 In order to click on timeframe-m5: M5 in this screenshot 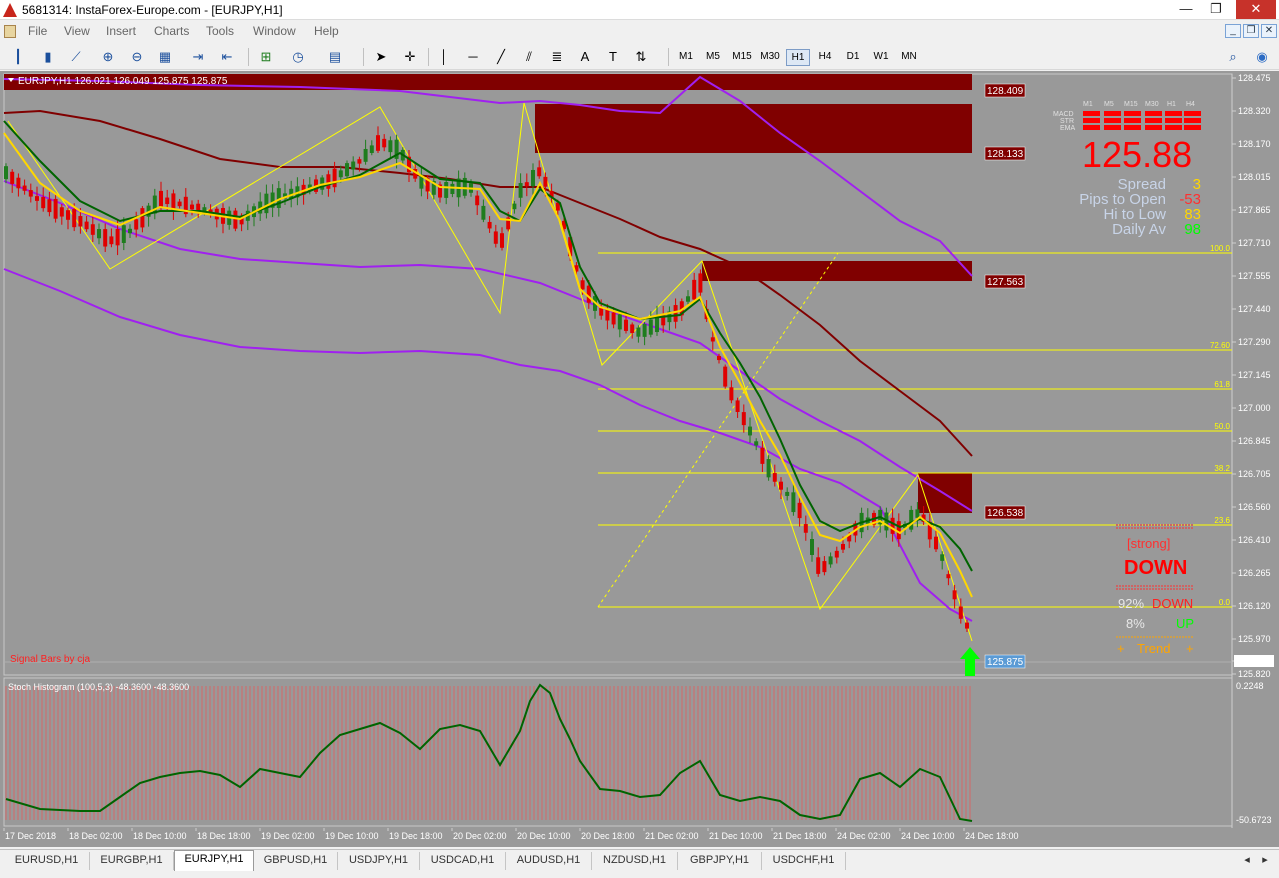, I will do `click(713, 57)`.